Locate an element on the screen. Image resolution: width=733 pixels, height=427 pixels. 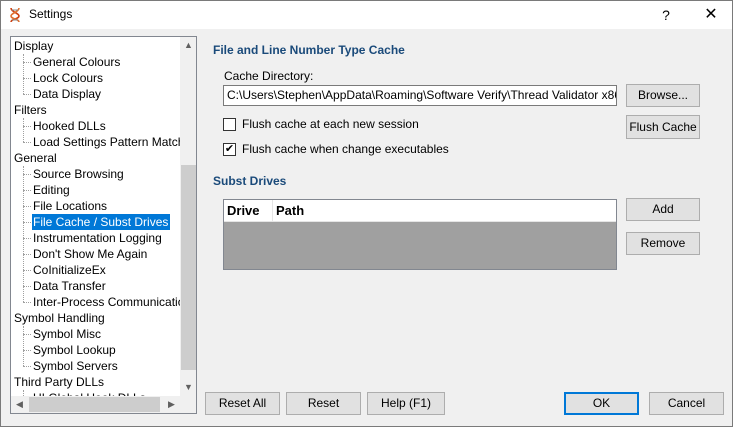
tree-item: Hooked DLLs is located at coordinates (70, 126).